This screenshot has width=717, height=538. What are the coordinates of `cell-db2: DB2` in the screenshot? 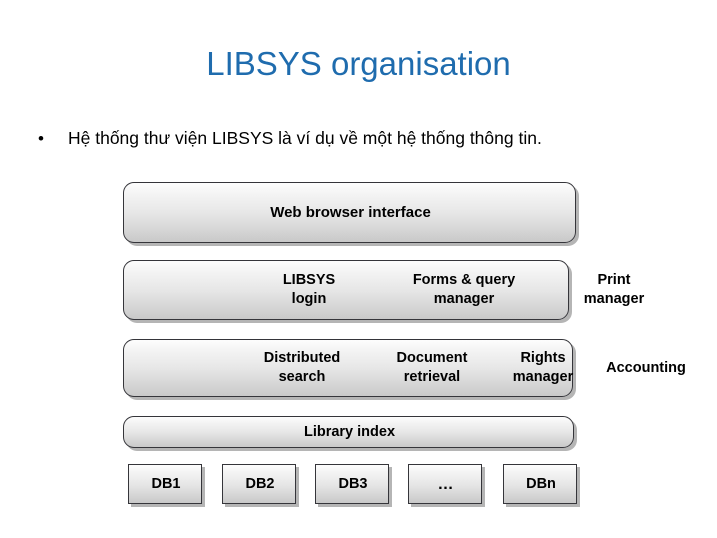 It's located at (260, 484).